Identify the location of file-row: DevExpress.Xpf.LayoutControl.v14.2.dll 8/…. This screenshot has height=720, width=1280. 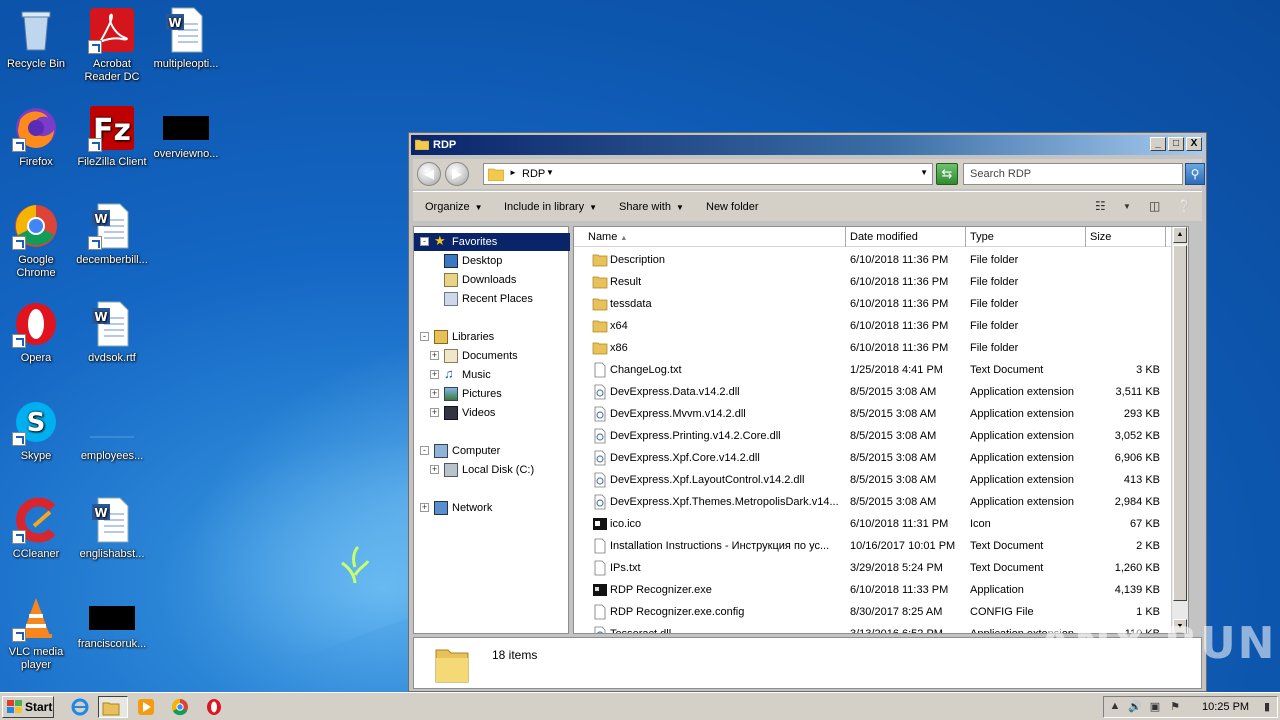
(874, 480).